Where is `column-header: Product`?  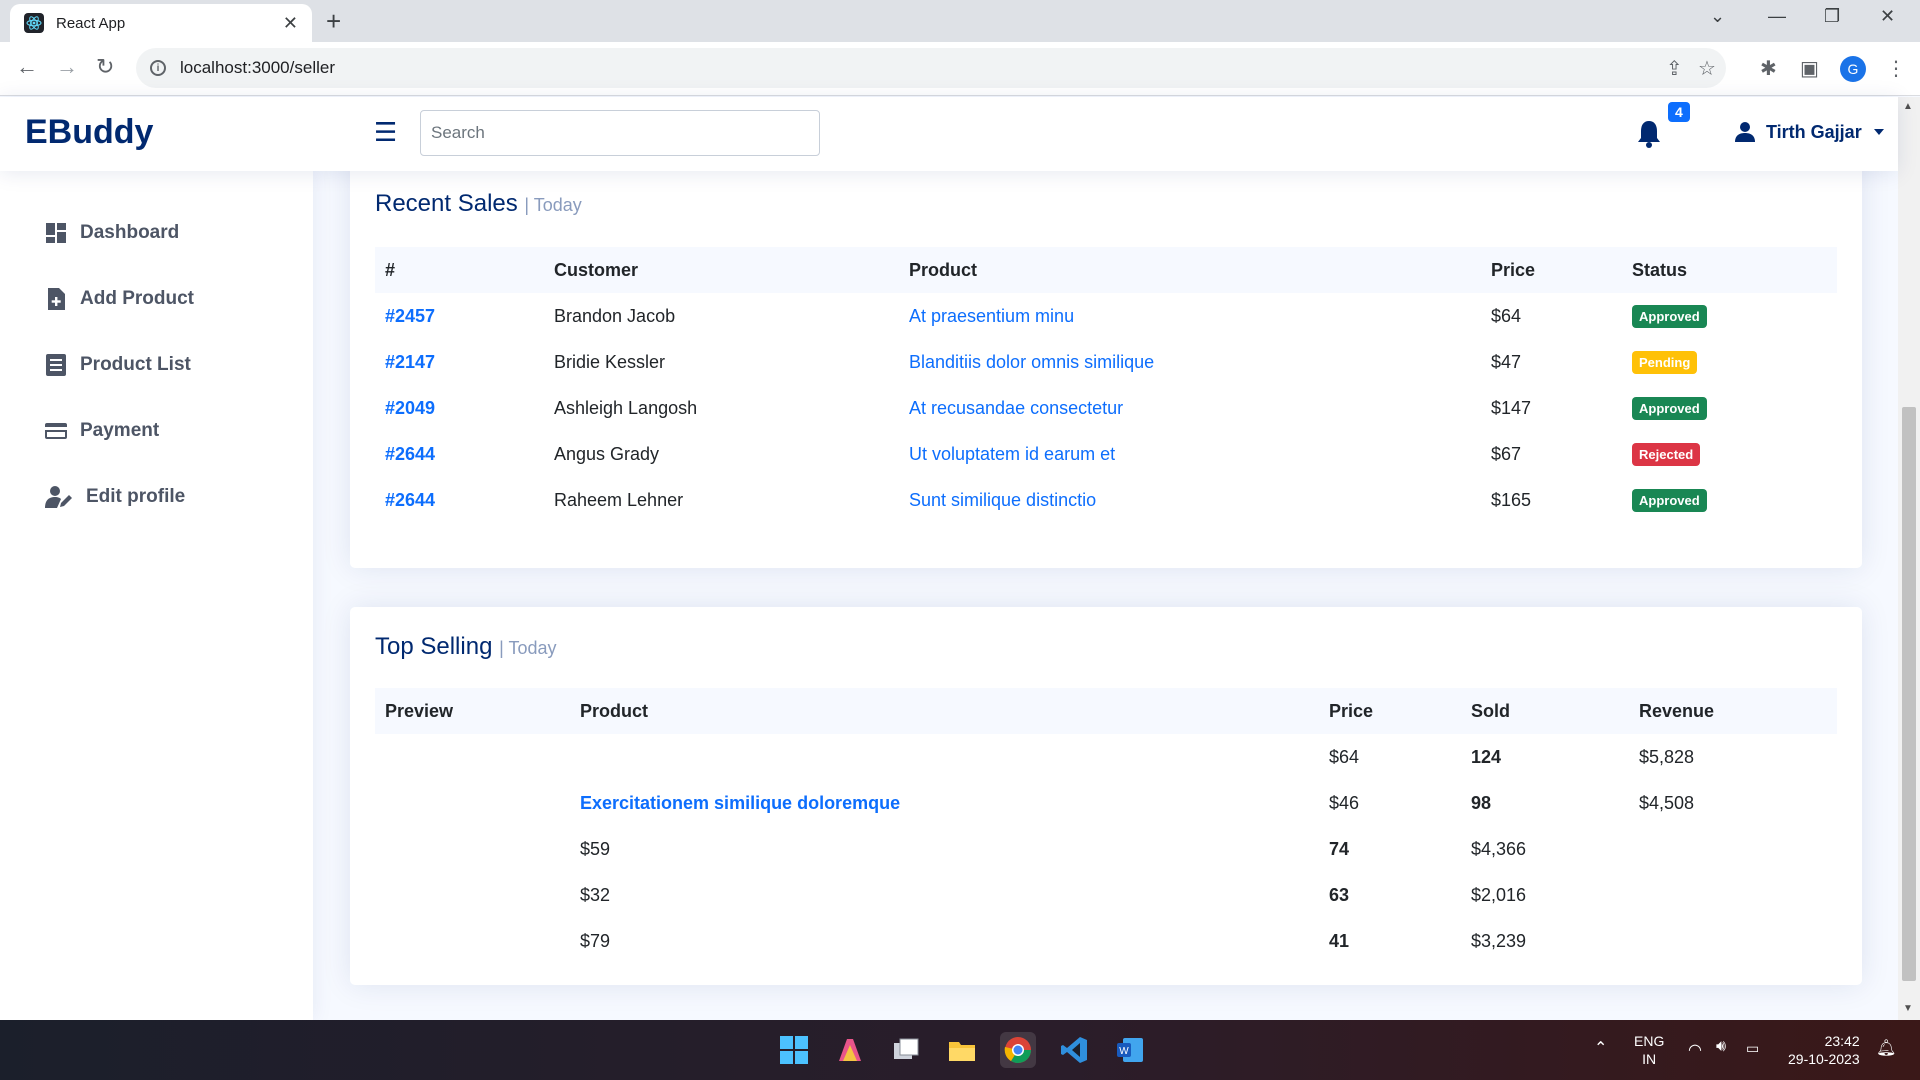 column-header: Product is located at coordinates (1190, 270).